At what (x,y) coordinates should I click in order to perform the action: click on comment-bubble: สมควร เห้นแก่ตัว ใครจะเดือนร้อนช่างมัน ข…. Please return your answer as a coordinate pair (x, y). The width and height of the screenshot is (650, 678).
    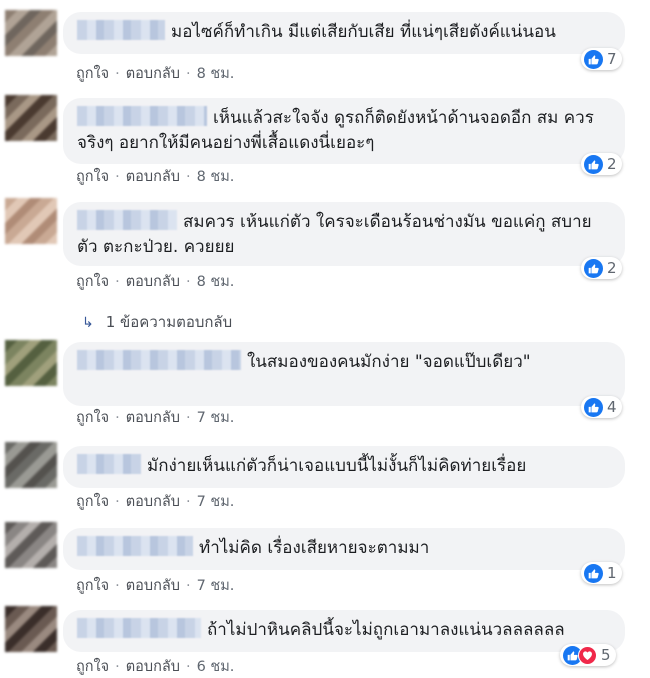
    Looking at the image, I should click on (344, 234).